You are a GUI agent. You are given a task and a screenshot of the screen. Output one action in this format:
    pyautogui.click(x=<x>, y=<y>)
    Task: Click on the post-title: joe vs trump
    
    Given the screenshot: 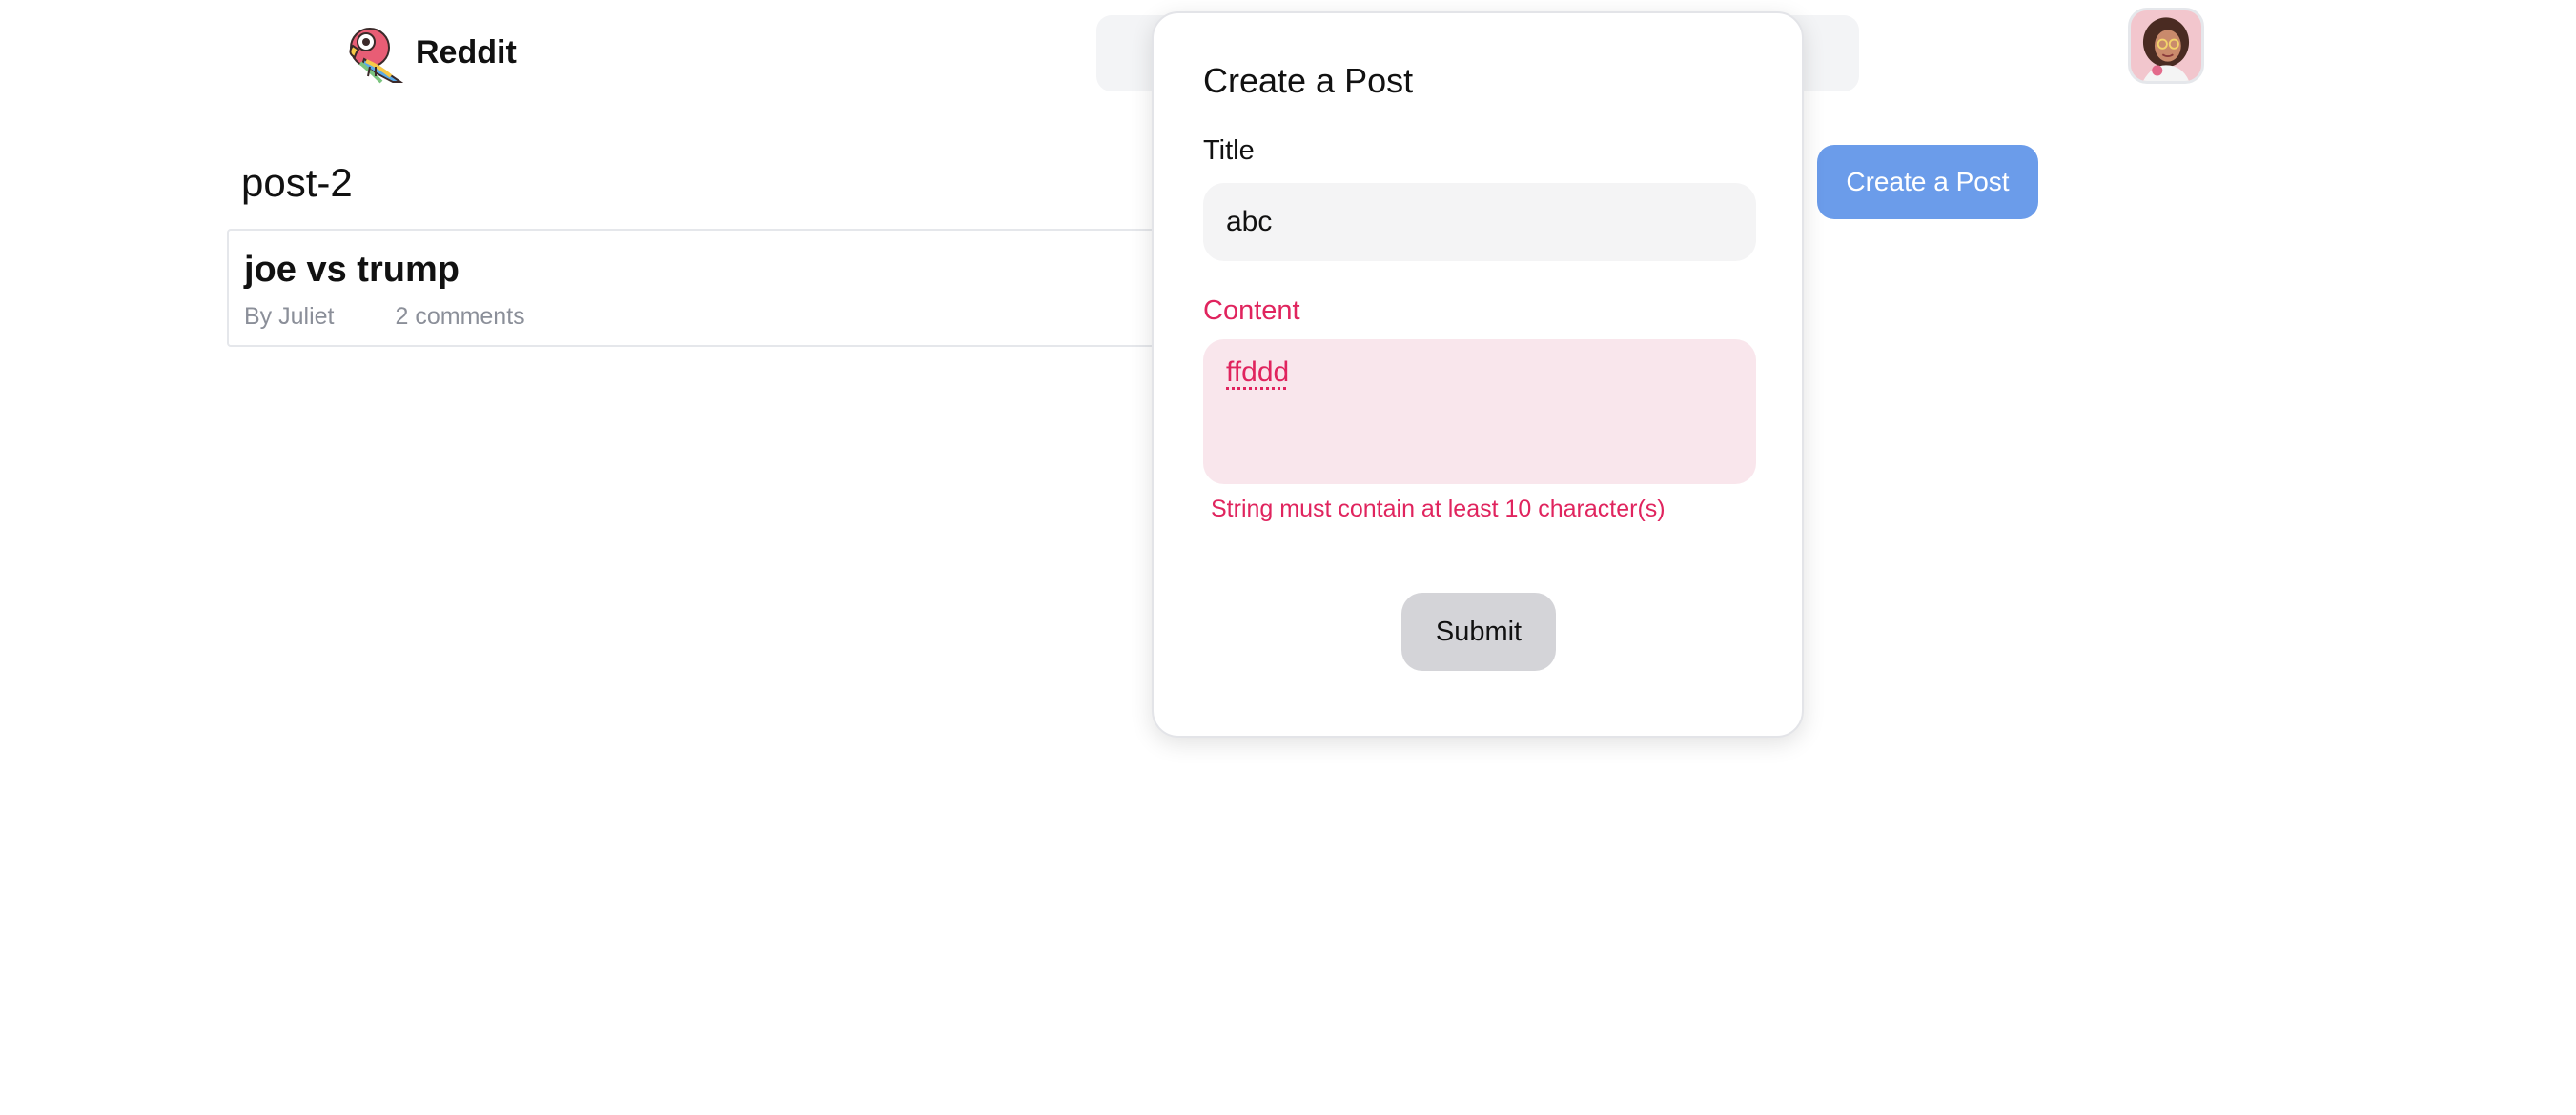 What is the action you would take?
    pyautogui.click(x=352, y=270)
    